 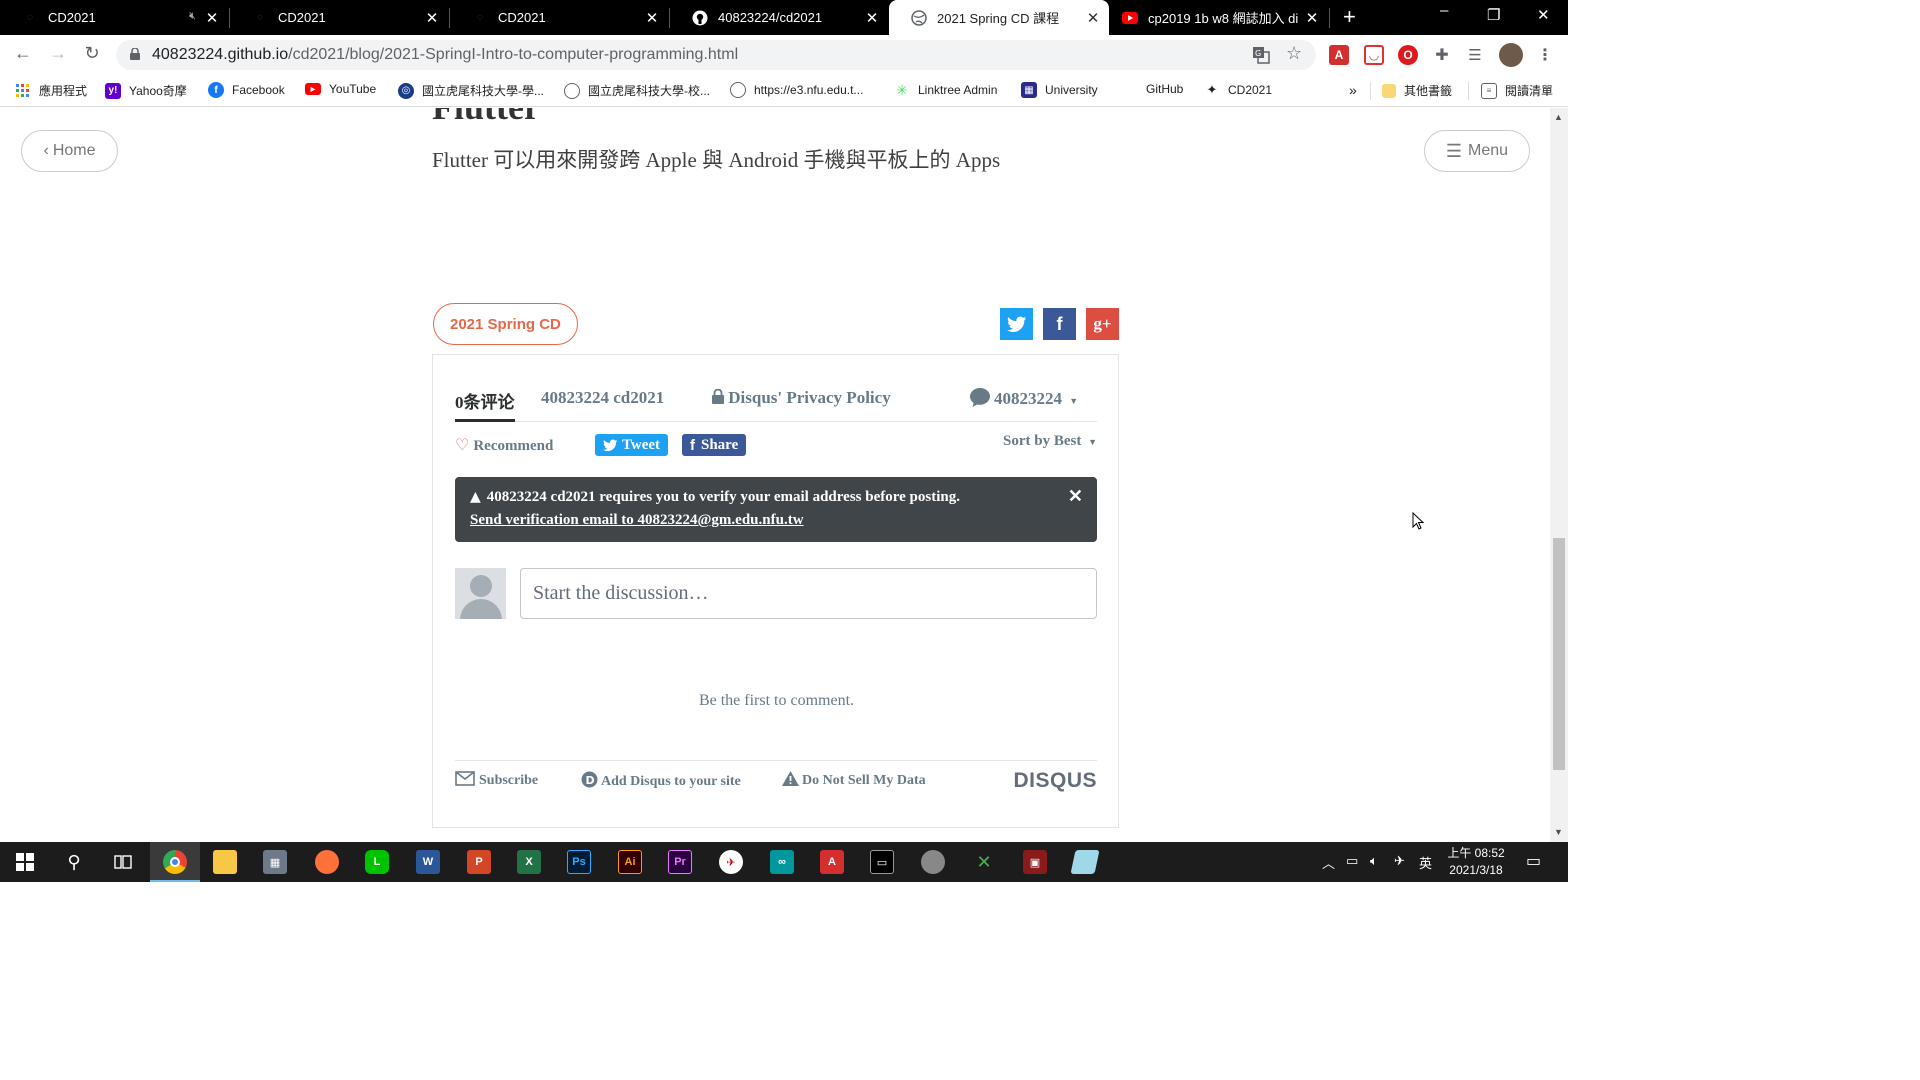 What do you see at coordinates (1024, 400) in the screenshot?
I see `user-menu: 40823224 ▼` at bounding box center [1024, 400].